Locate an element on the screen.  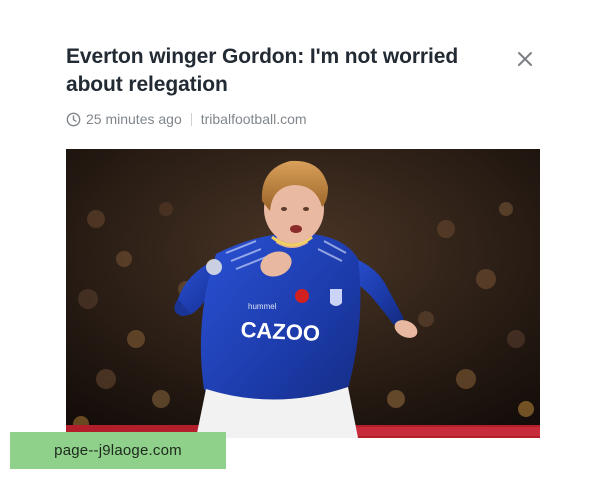
close-icon is located at coordinates (525, 59).